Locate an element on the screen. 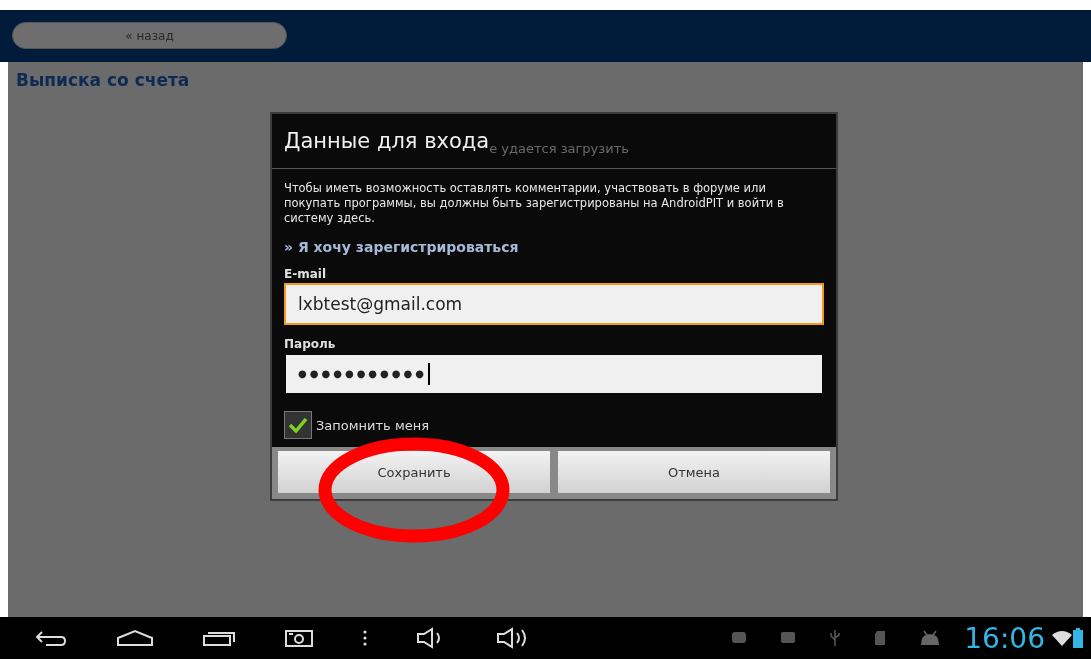  field-label: E-mail is located at coordinates (305, 274).